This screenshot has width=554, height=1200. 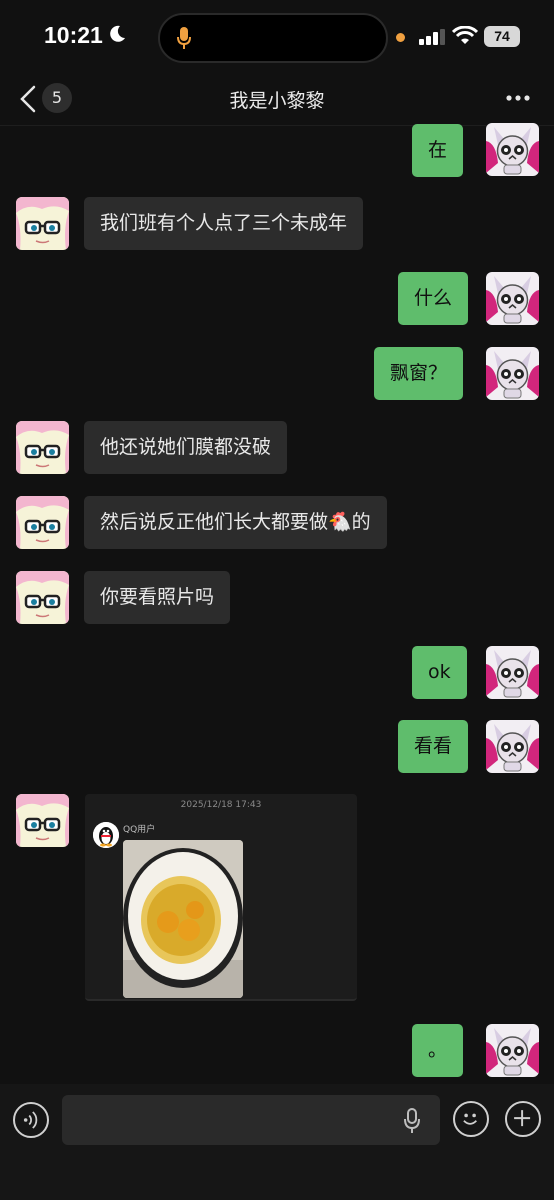 I want to click on message-input, so click(x=251, y=1120).